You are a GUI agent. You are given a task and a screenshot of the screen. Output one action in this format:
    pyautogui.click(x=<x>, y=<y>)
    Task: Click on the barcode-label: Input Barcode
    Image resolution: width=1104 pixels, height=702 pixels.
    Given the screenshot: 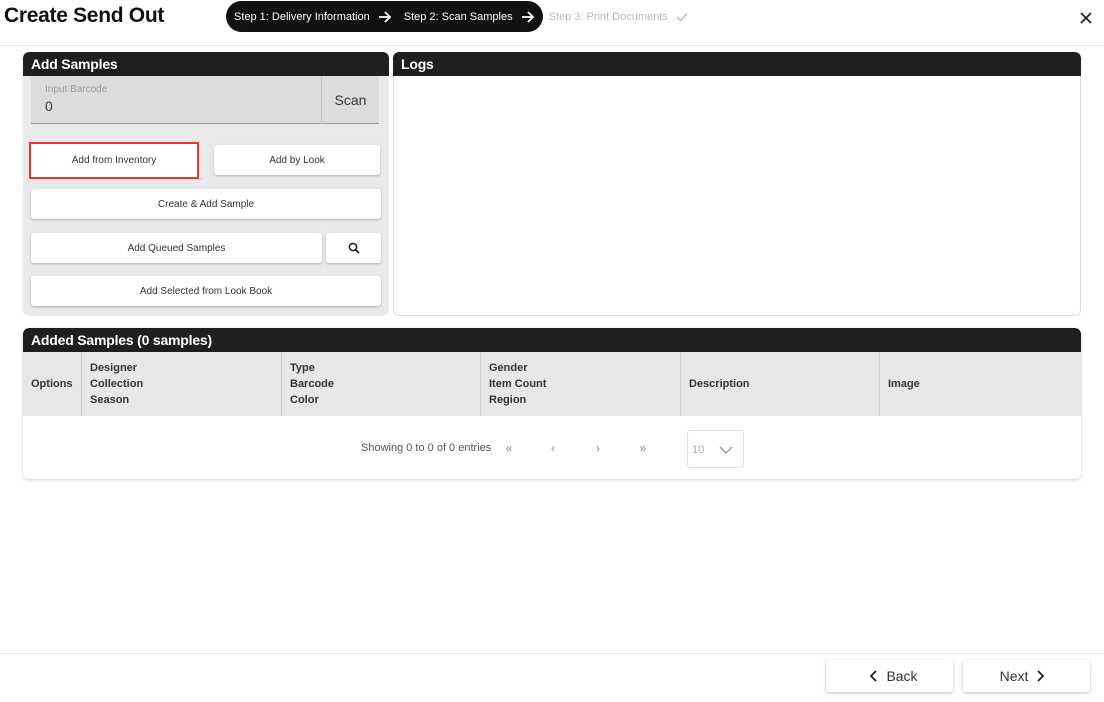 What is the action you would take?
    pyautogui.click(x=76, y=89)
    